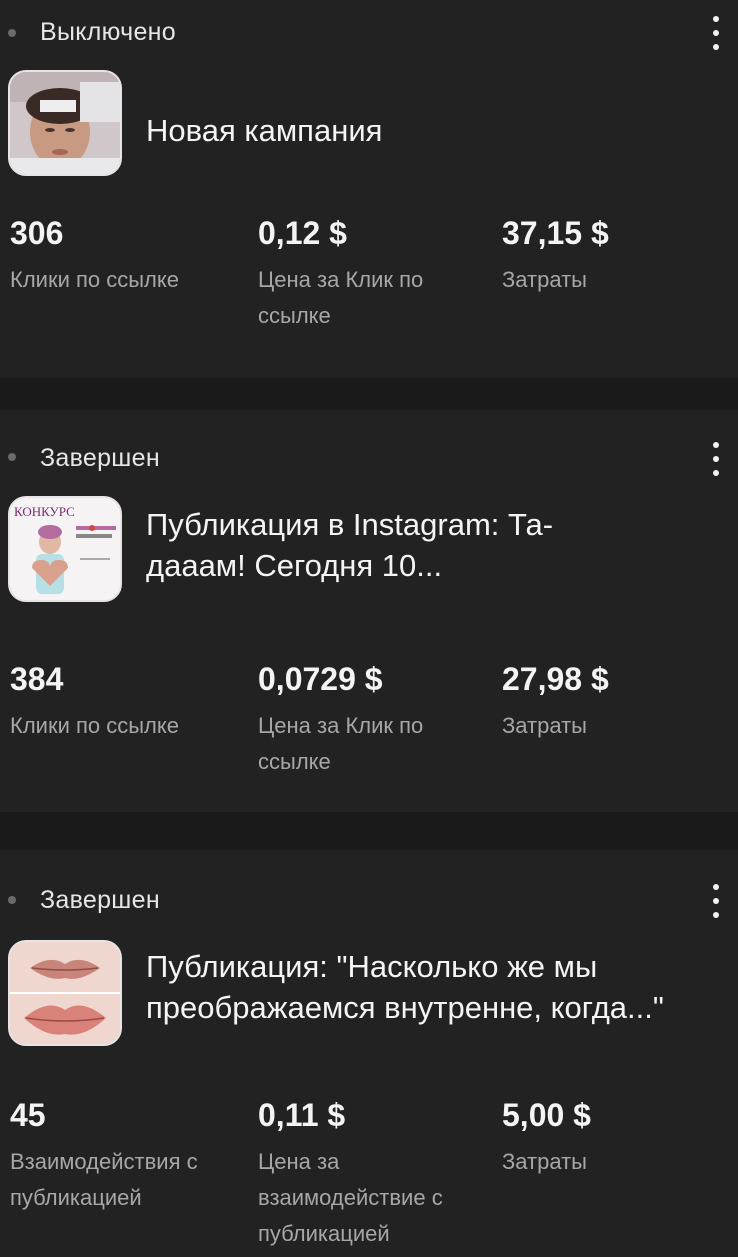 The width and height of the screenshot is (738, 1257). I want to click on metric-cost-per-click: 0,0729 $ Цена за Клик по ссылке, so click(370, 720).